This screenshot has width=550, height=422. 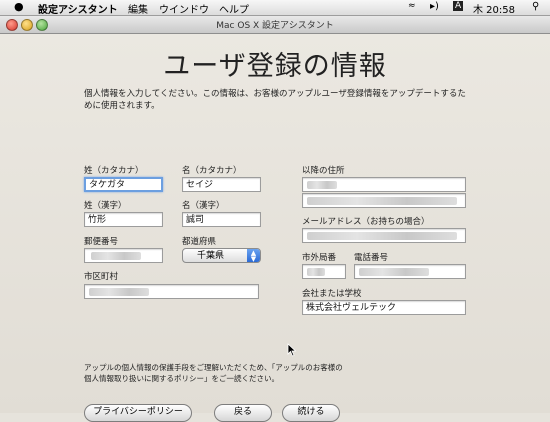 I want to click on postal-code-field, so click(x=123, y=255).